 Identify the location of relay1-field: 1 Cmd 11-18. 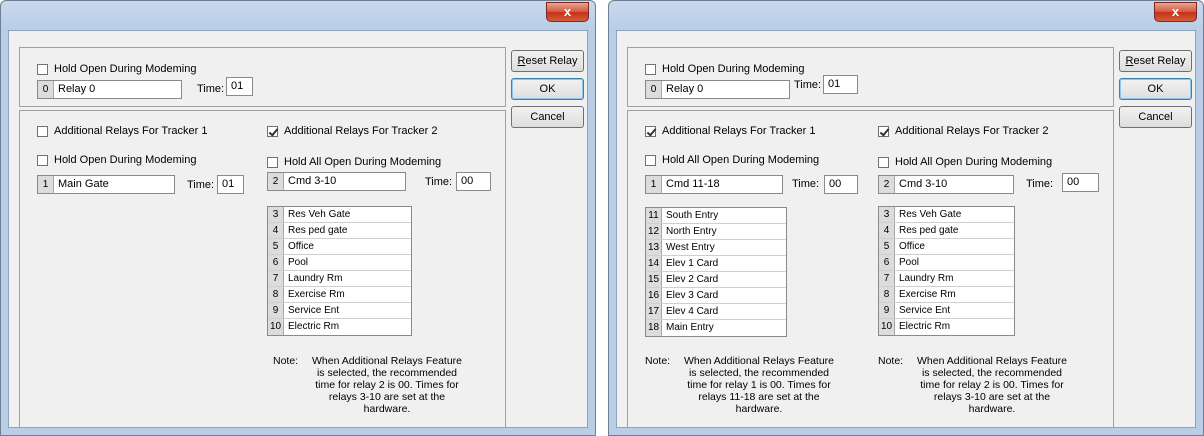
(714, 184).